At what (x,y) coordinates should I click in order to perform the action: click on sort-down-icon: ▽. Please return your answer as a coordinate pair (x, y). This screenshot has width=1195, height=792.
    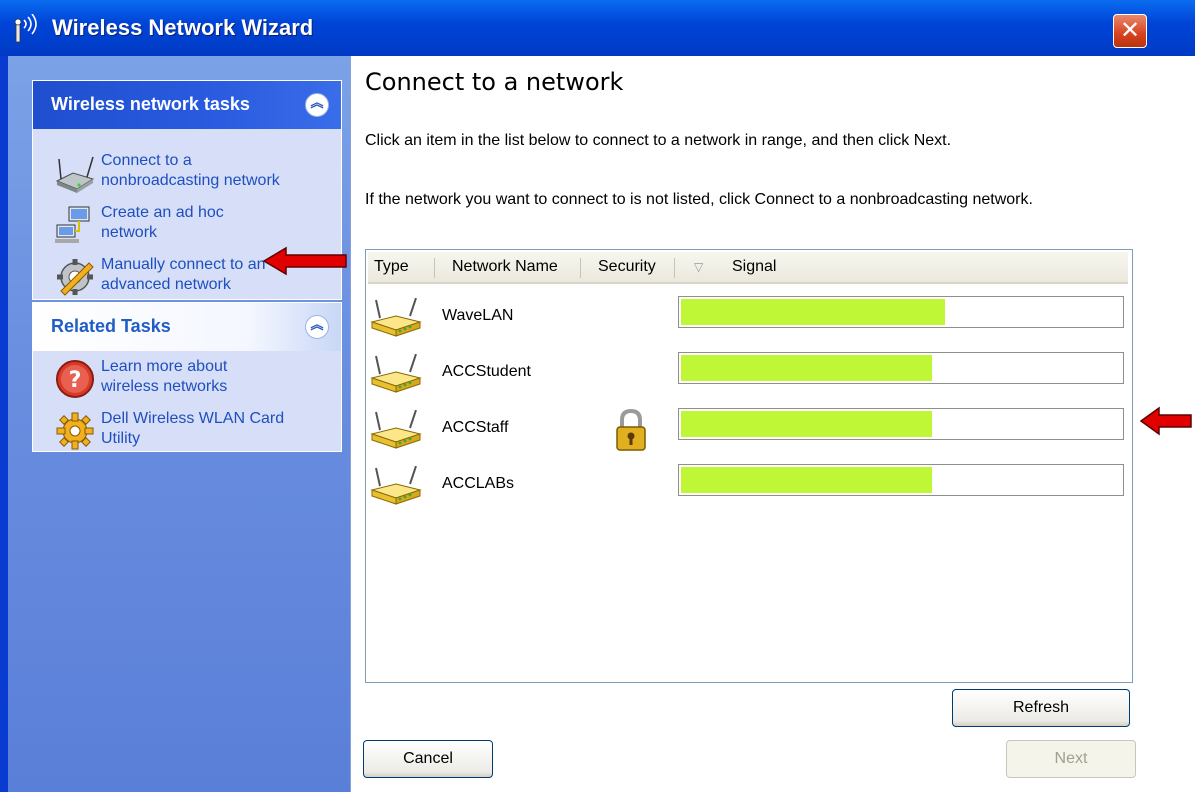
    Looking at the image, I should click on (699, 267).